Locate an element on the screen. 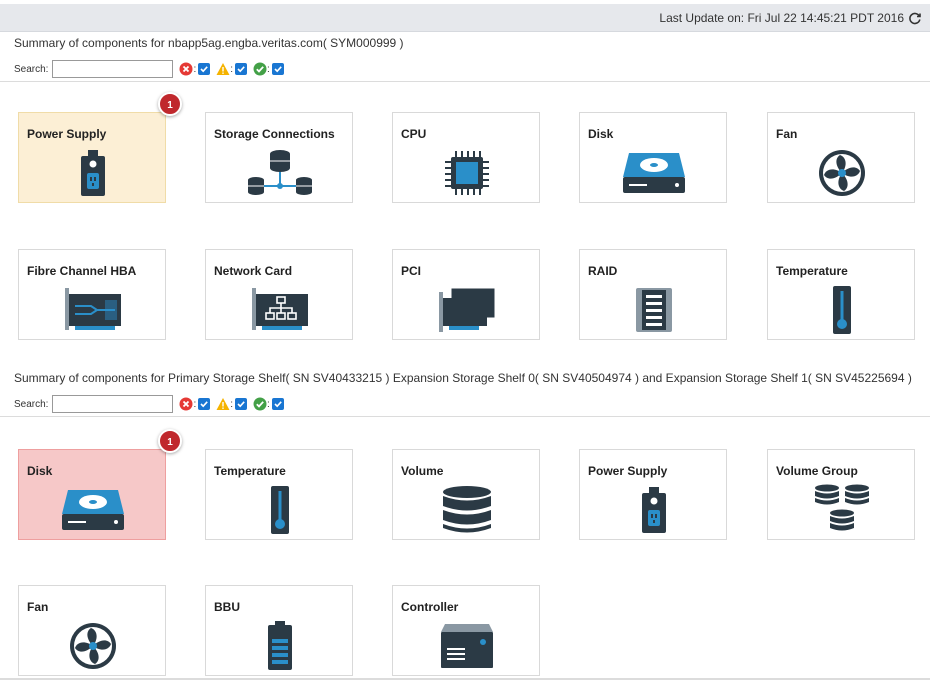  component-card-cpu: CPU is located at coordinates (466, 157).